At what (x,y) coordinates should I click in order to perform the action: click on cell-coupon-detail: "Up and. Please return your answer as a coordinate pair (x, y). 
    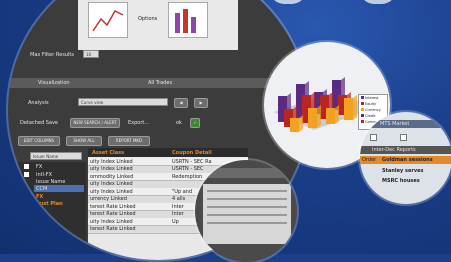
    Looking at the image, I should click on (182, 191).